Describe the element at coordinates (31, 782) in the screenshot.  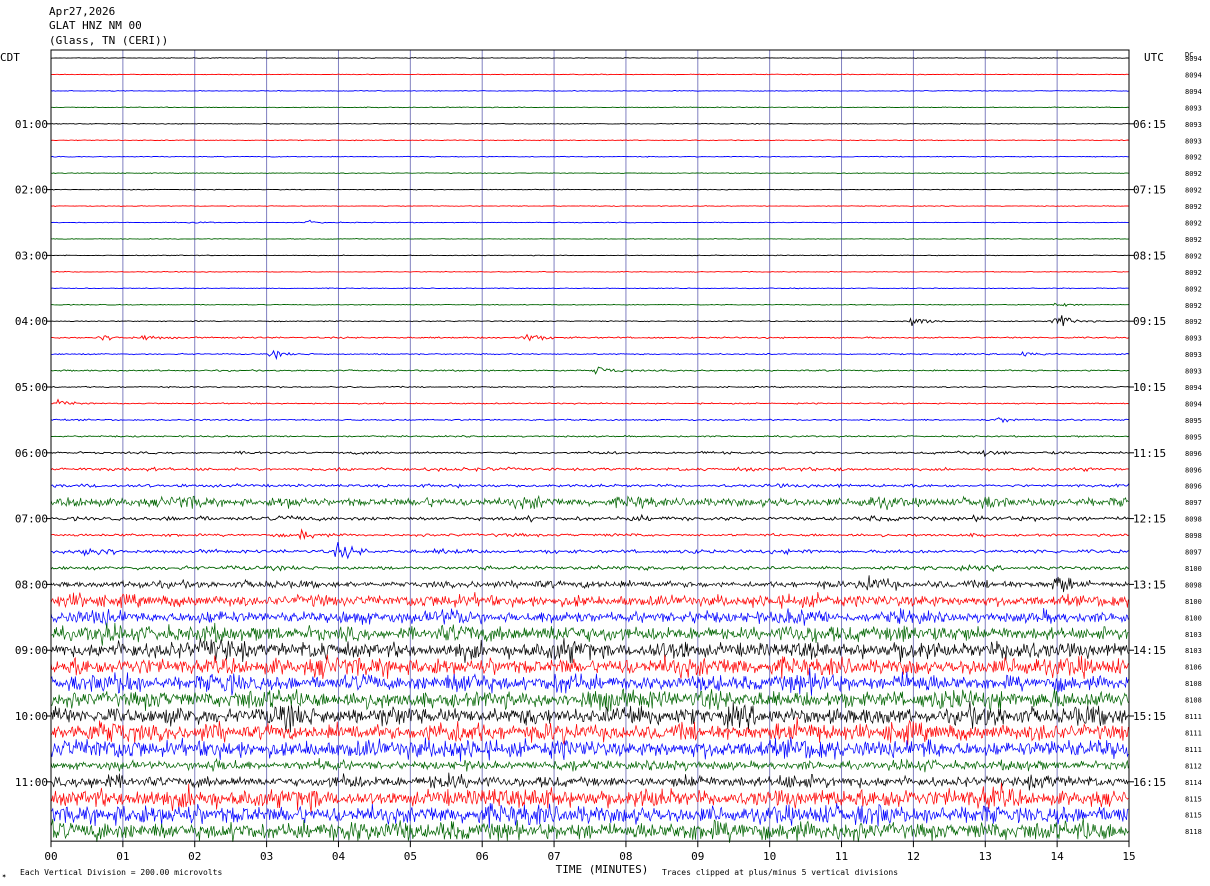
I see `left-hour-label: 11:00` at that location.